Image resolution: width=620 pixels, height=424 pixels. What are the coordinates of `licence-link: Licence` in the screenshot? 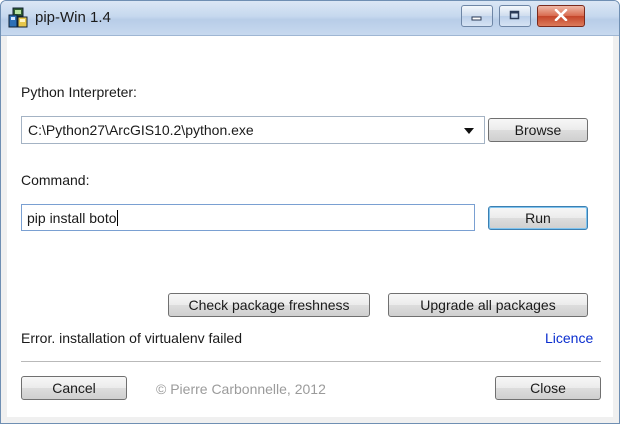 It's located at (569, 338).